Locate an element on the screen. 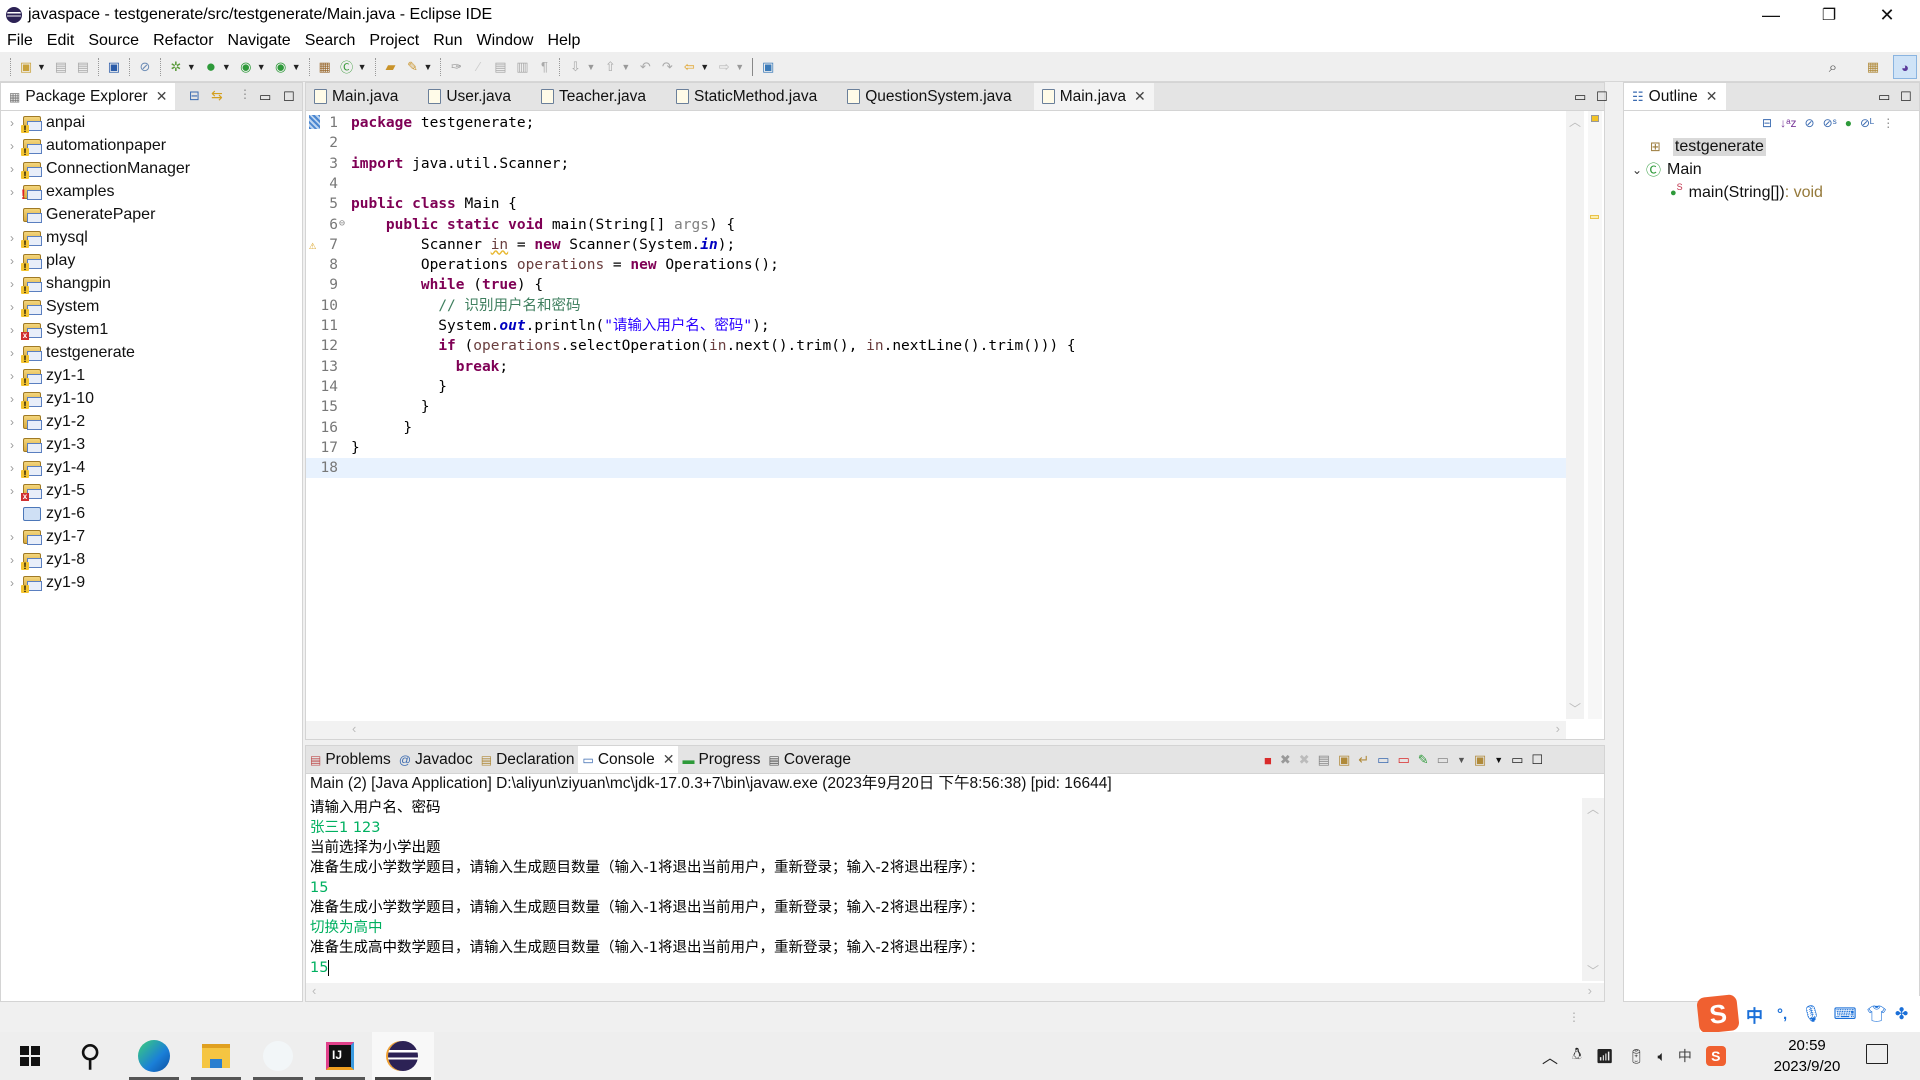 Image resolution: width=1920 pixels, height=1080 pixels. forward-dropdown-icon: ▼ is located at coordinates (739, 67).